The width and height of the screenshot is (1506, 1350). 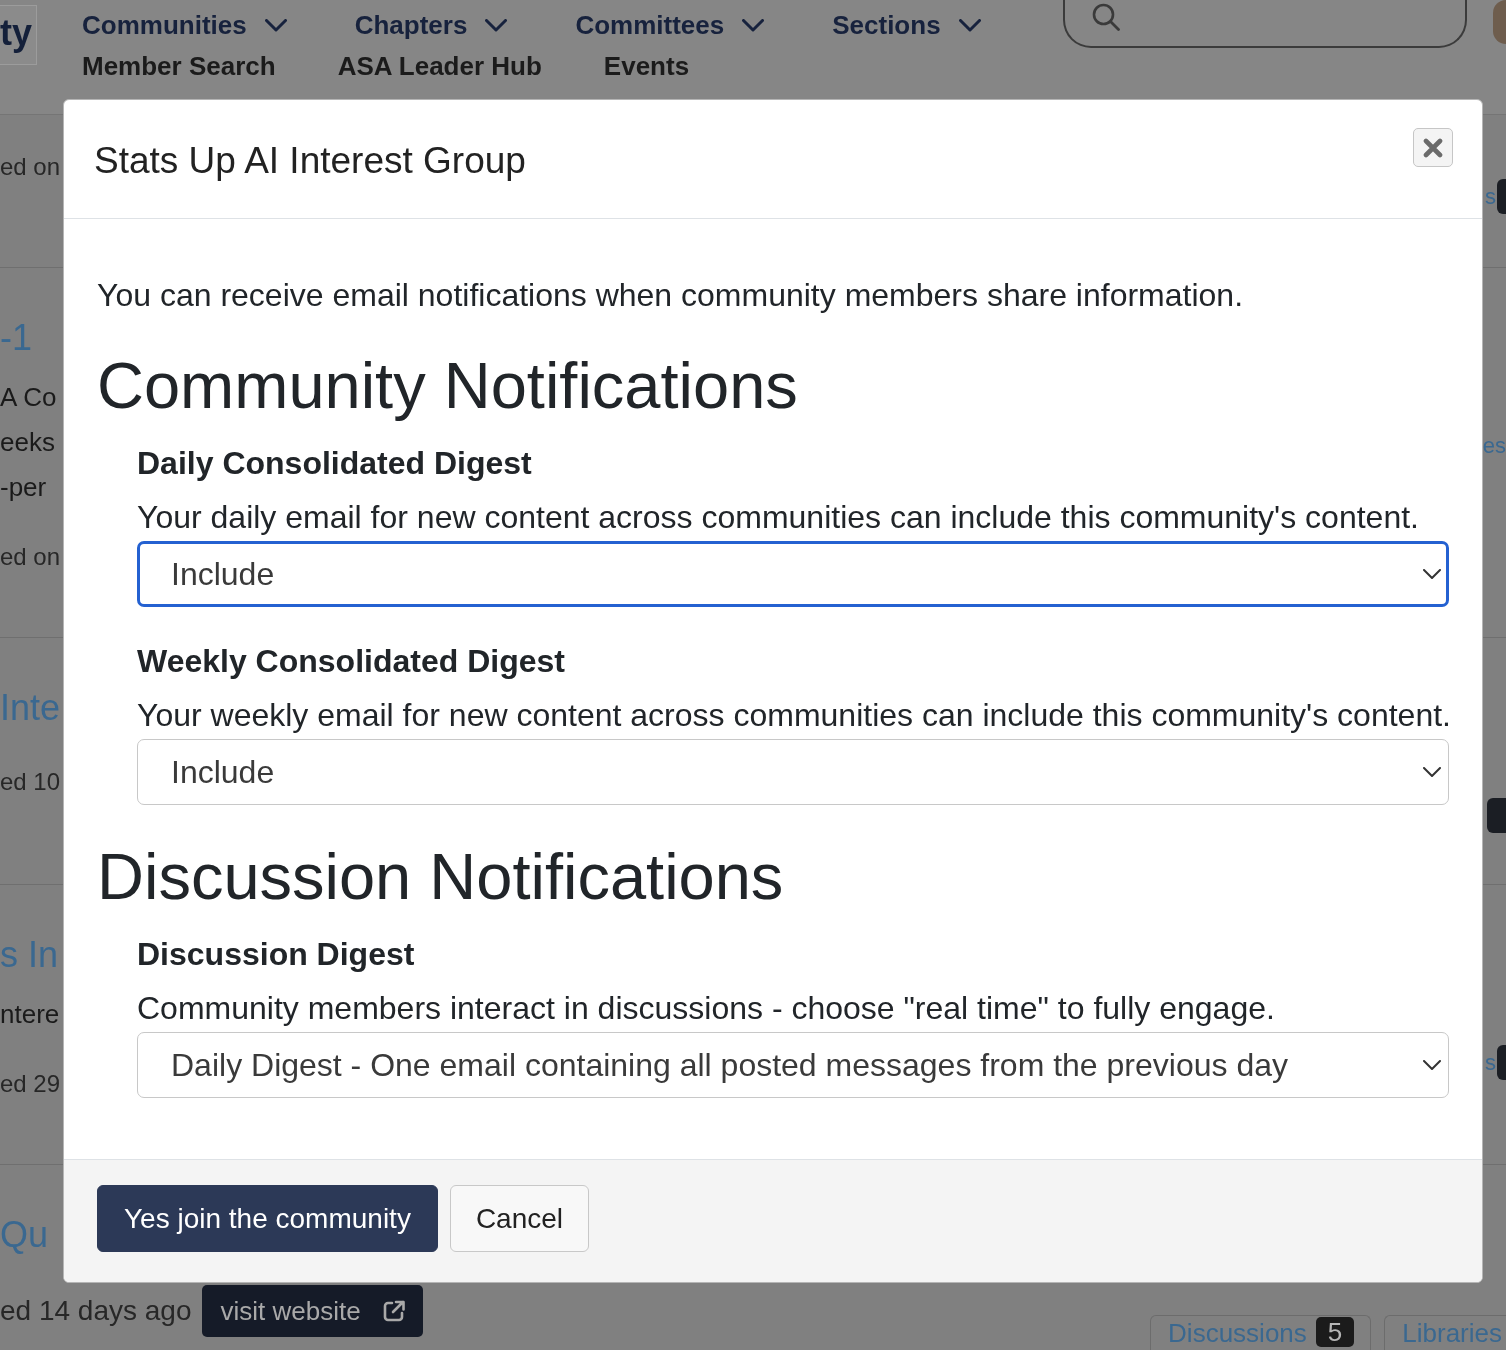 I want to click on close-icon, so click(x=1433, y=147).